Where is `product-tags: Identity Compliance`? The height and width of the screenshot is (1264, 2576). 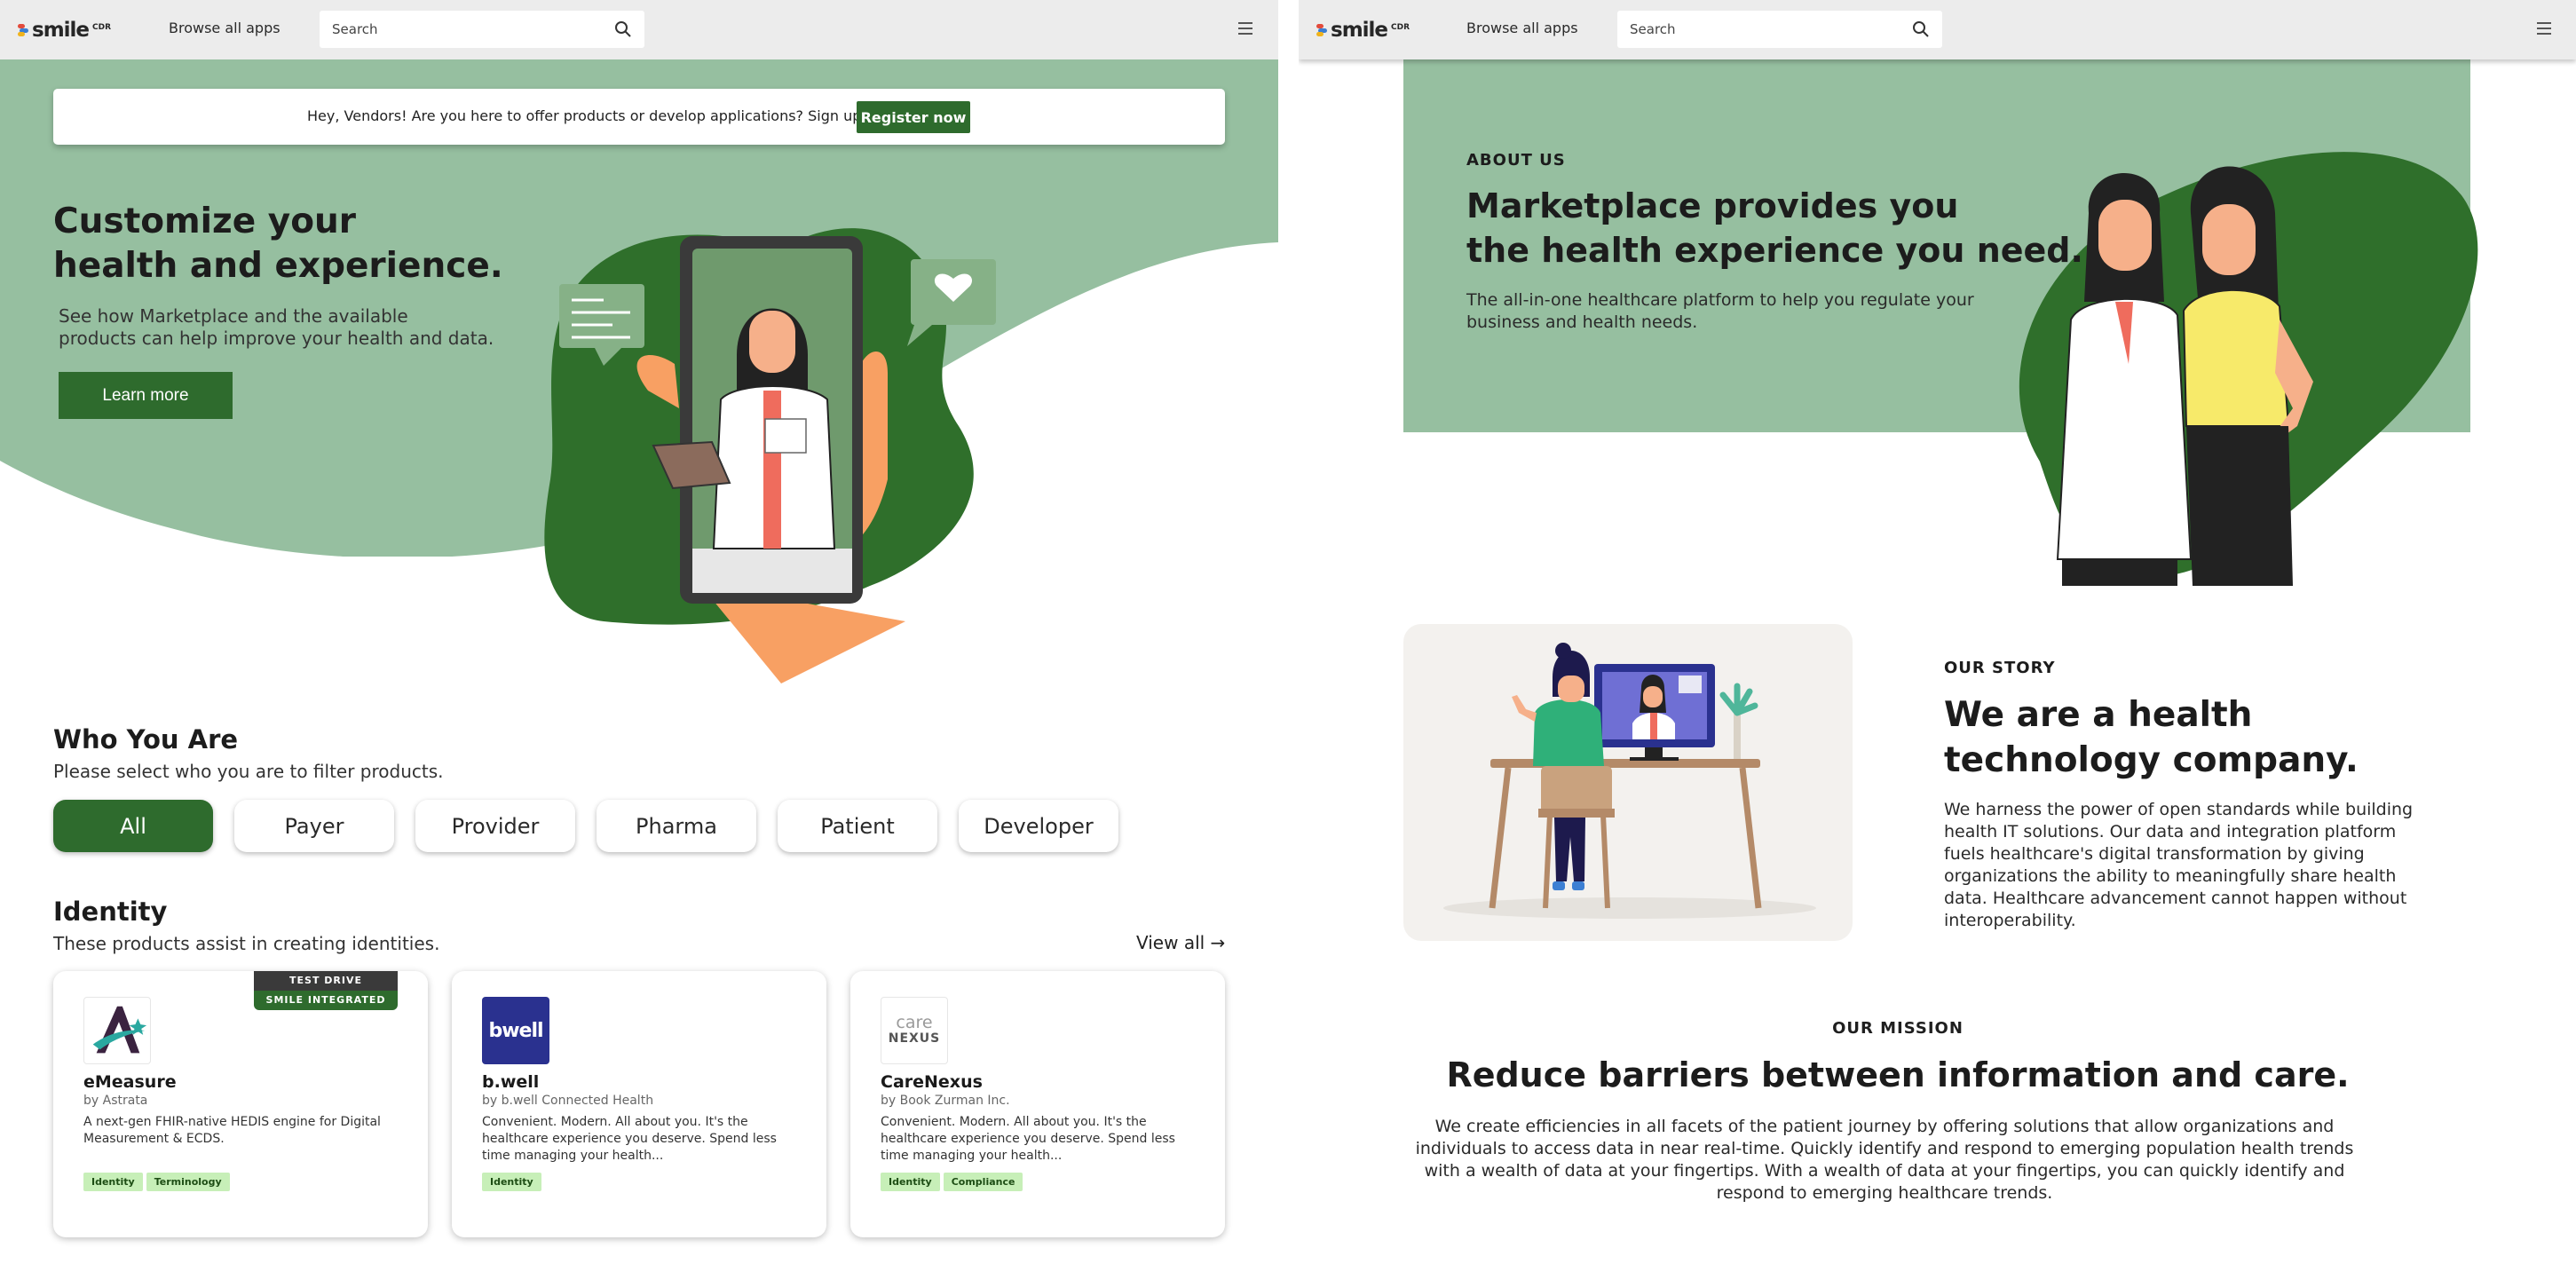
product-tags: Identity Compliance is located at coordinates (952, 1182).